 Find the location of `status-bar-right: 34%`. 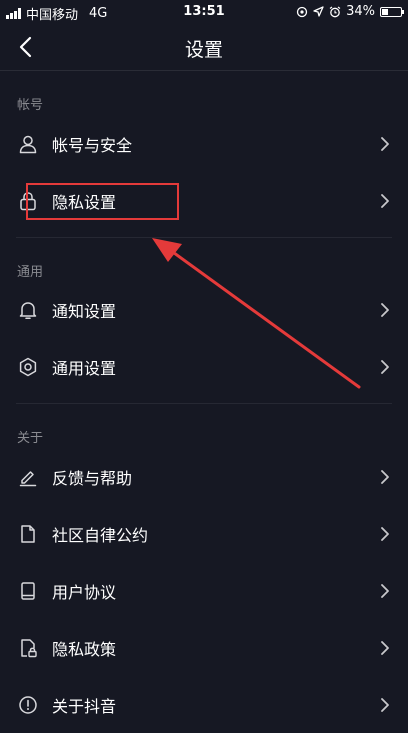

status-bar-right: 34% is located at coordinates (350, 11).